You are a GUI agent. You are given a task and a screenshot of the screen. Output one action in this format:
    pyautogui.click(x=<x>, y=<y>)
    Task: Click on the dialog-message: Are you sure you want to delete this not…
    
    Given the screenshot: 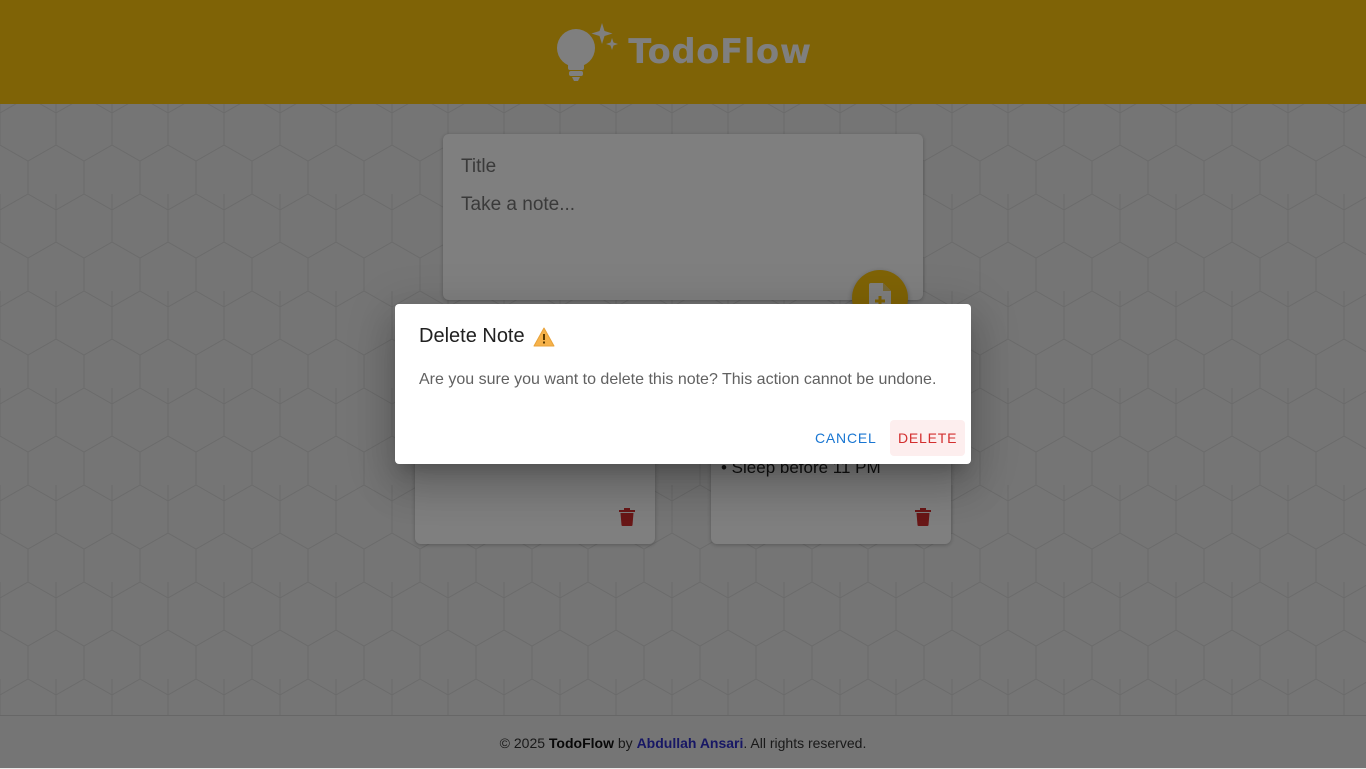 What is the action you would take?
    pyautogui.click(x=678, y=379)
    